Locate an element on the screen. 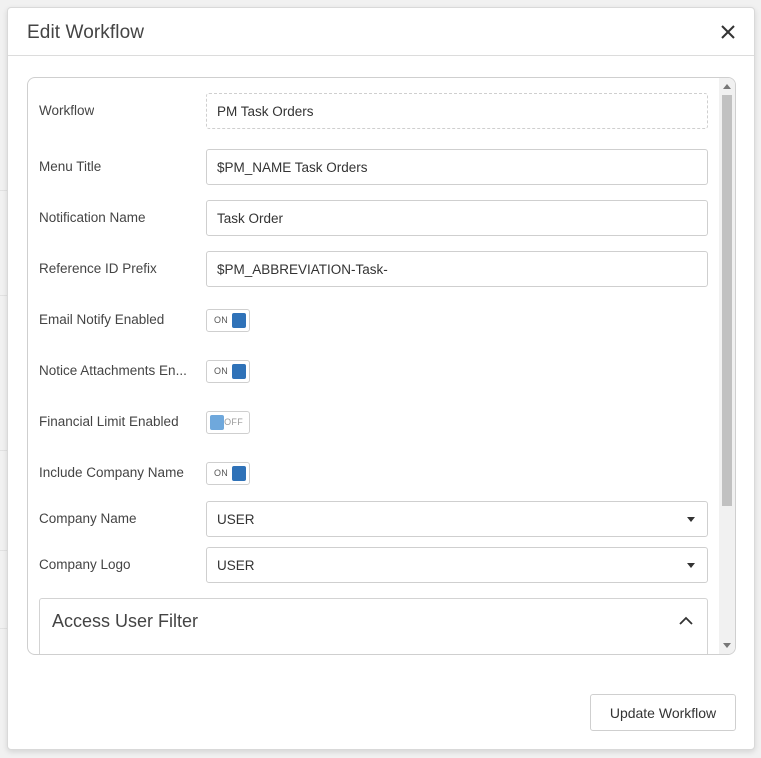 The image size is (761, 758). company-logo-selected-value: USER is located at coordinates (236, 565).